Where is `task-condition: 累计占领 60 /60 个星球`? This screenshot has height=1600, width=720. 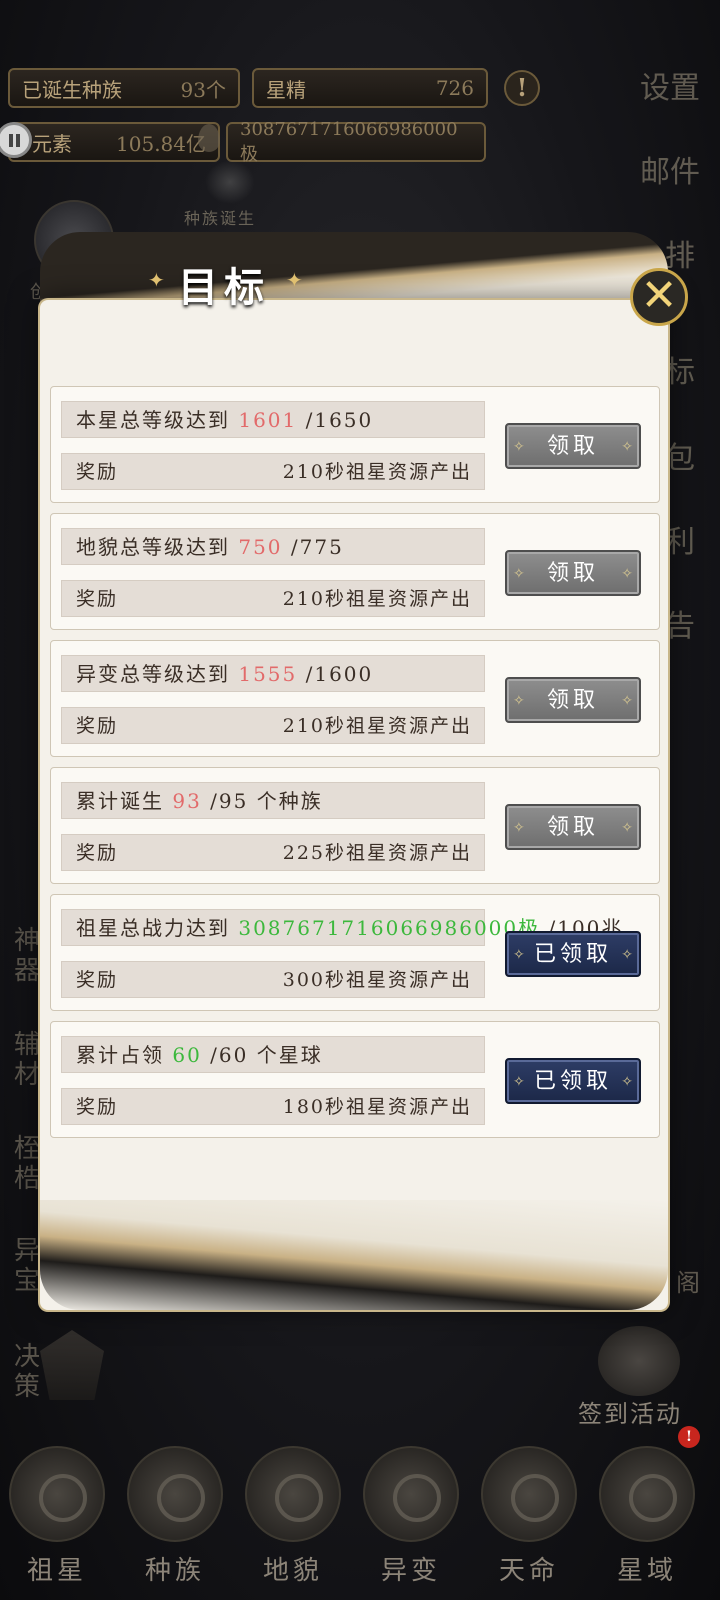
task-condition: 累计占领 60 /60 个星球 is located at coordinates (273, 1054).